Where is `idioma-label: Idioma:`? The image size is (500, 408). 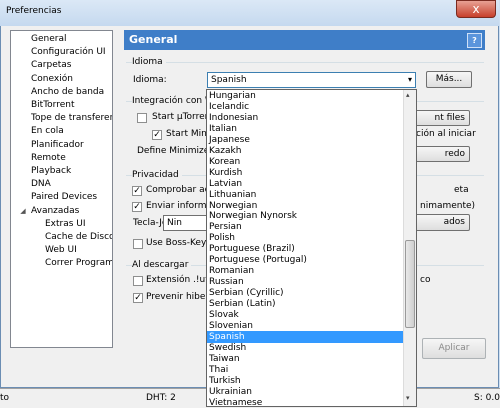 idioma-label: Idioma: is located at coordinates (150, 80).